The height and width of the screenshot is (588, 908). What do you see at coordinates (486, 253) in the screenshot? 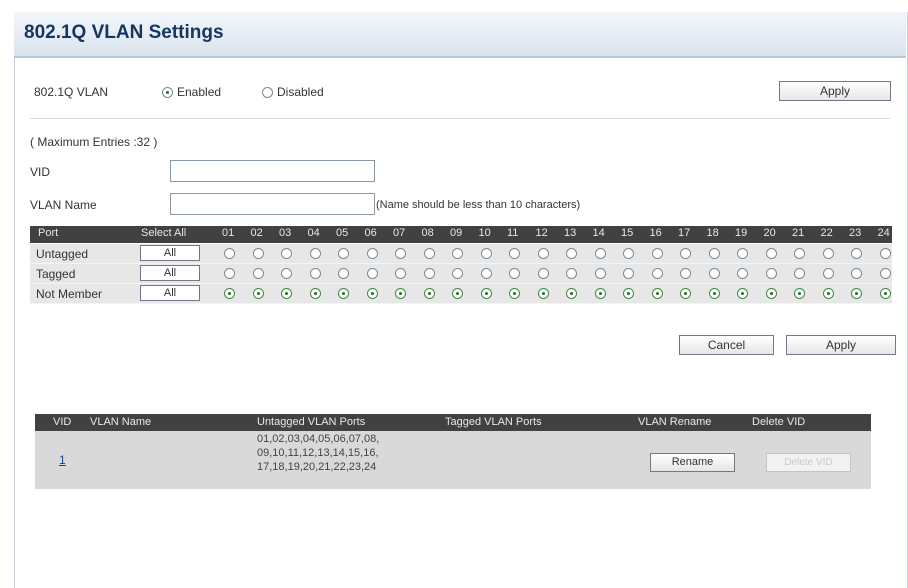
I see `port-10-untagged-radio` at bounding box center [486, 253].